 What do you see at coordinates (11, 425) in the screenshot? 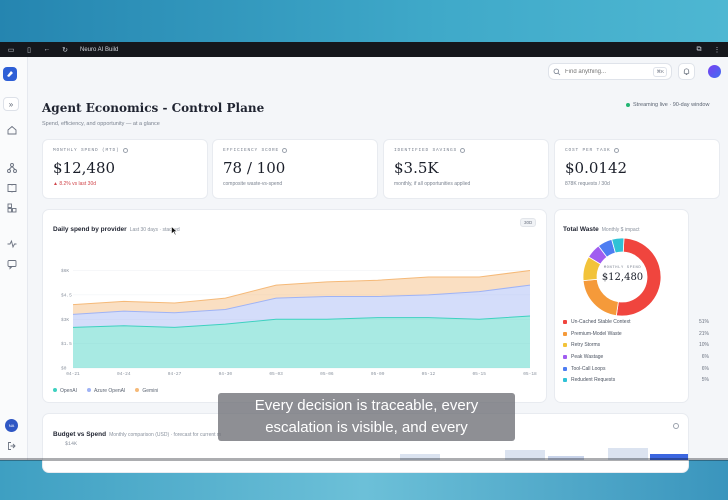
I see `user-avatar: NA` at bounding box center [11, 425].